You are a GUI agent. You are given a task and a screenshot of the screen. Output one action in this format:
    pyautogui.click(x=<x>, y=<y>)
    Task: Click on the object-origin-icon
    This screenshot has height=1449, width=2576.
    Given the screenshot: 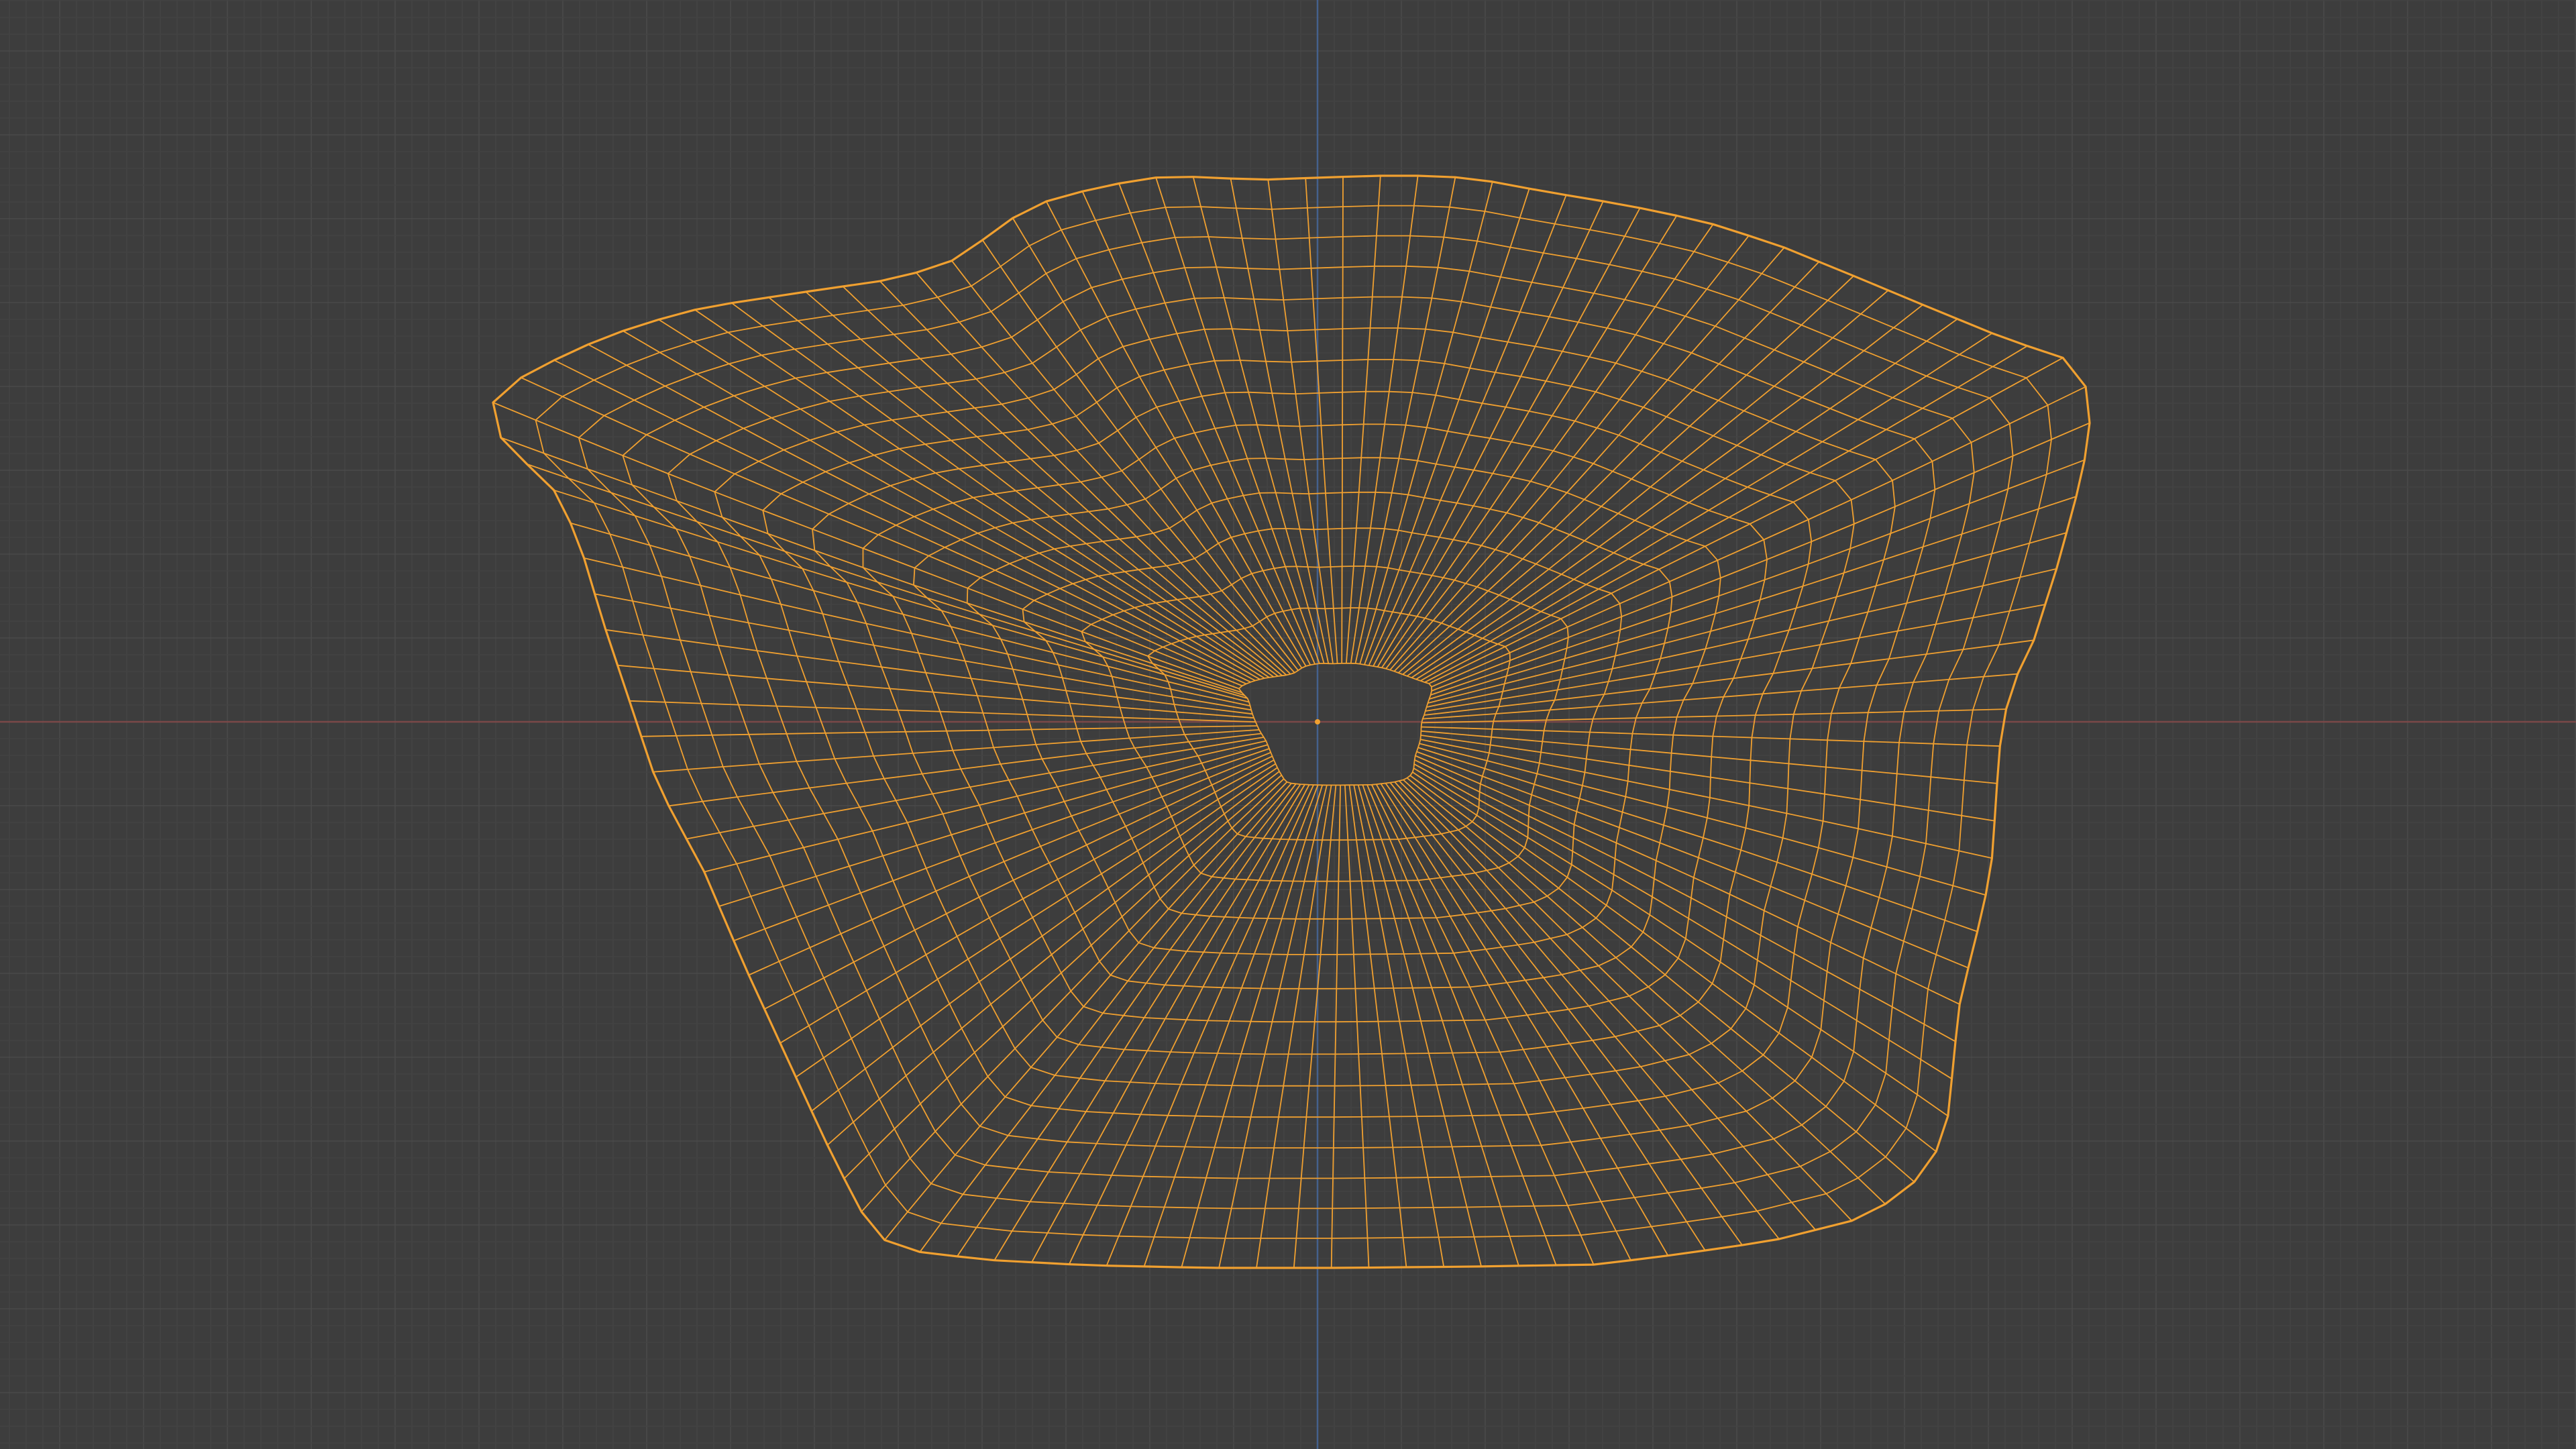 What is the action you would take?
    pyautogui.click(x=1317, y=721)
    